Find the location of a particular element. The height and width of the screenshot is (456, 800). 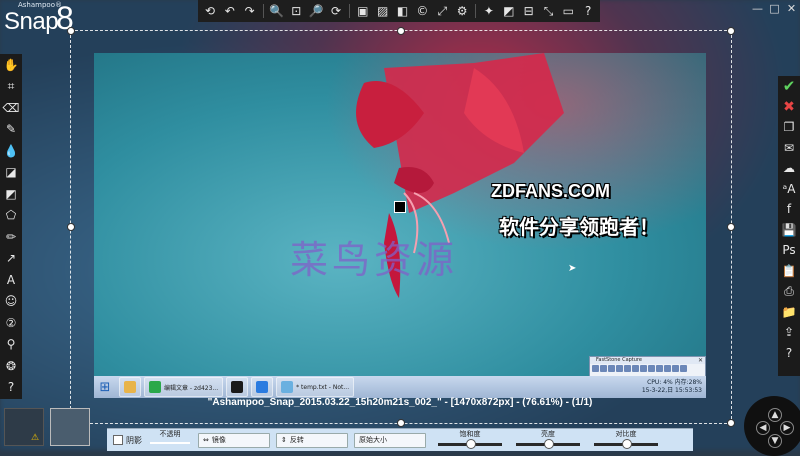

qq-icon is located at coordinates (237, 387).